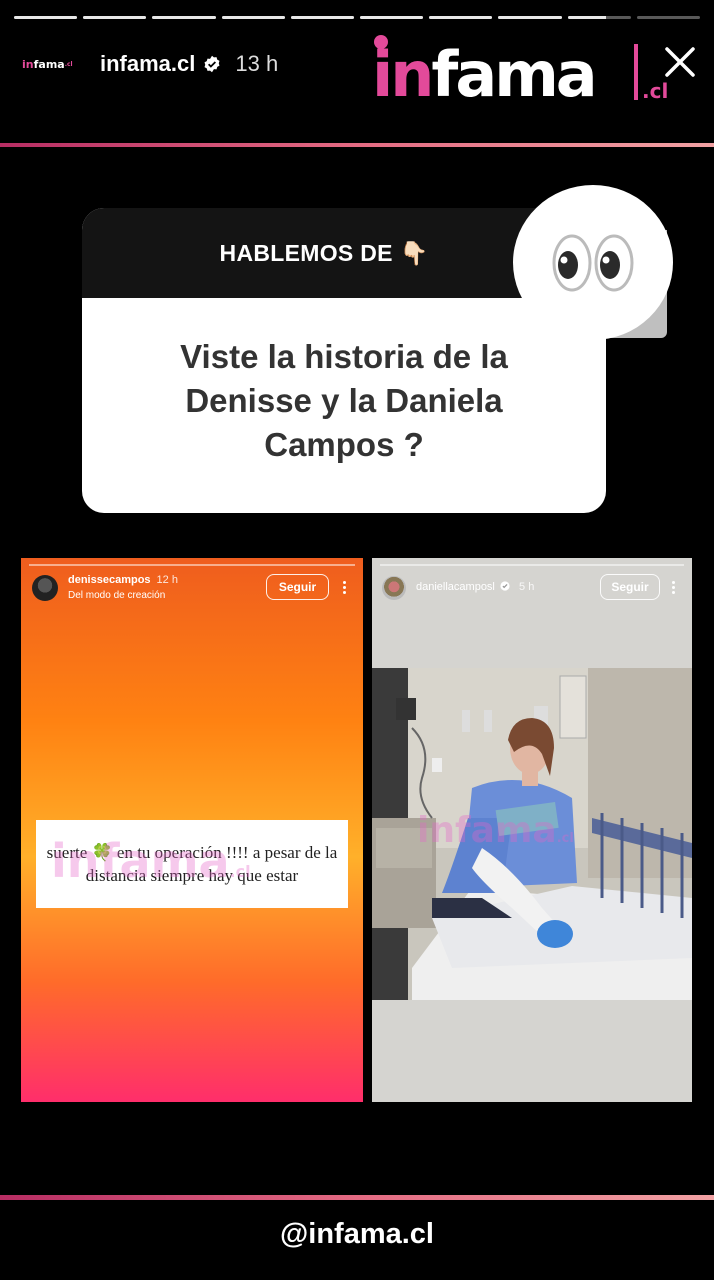 This screenshot has width=714, height=1280. I want to click on left-story-username: denissecampos, so click(109, 580).